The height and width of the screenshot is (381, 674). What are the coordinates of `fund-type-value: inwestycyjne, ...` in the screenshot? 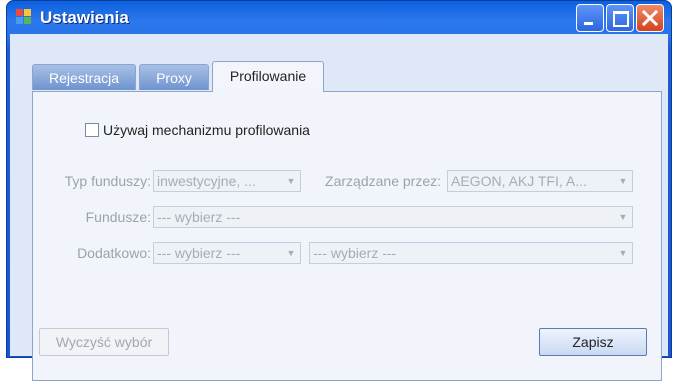 It's located at (206, 181).